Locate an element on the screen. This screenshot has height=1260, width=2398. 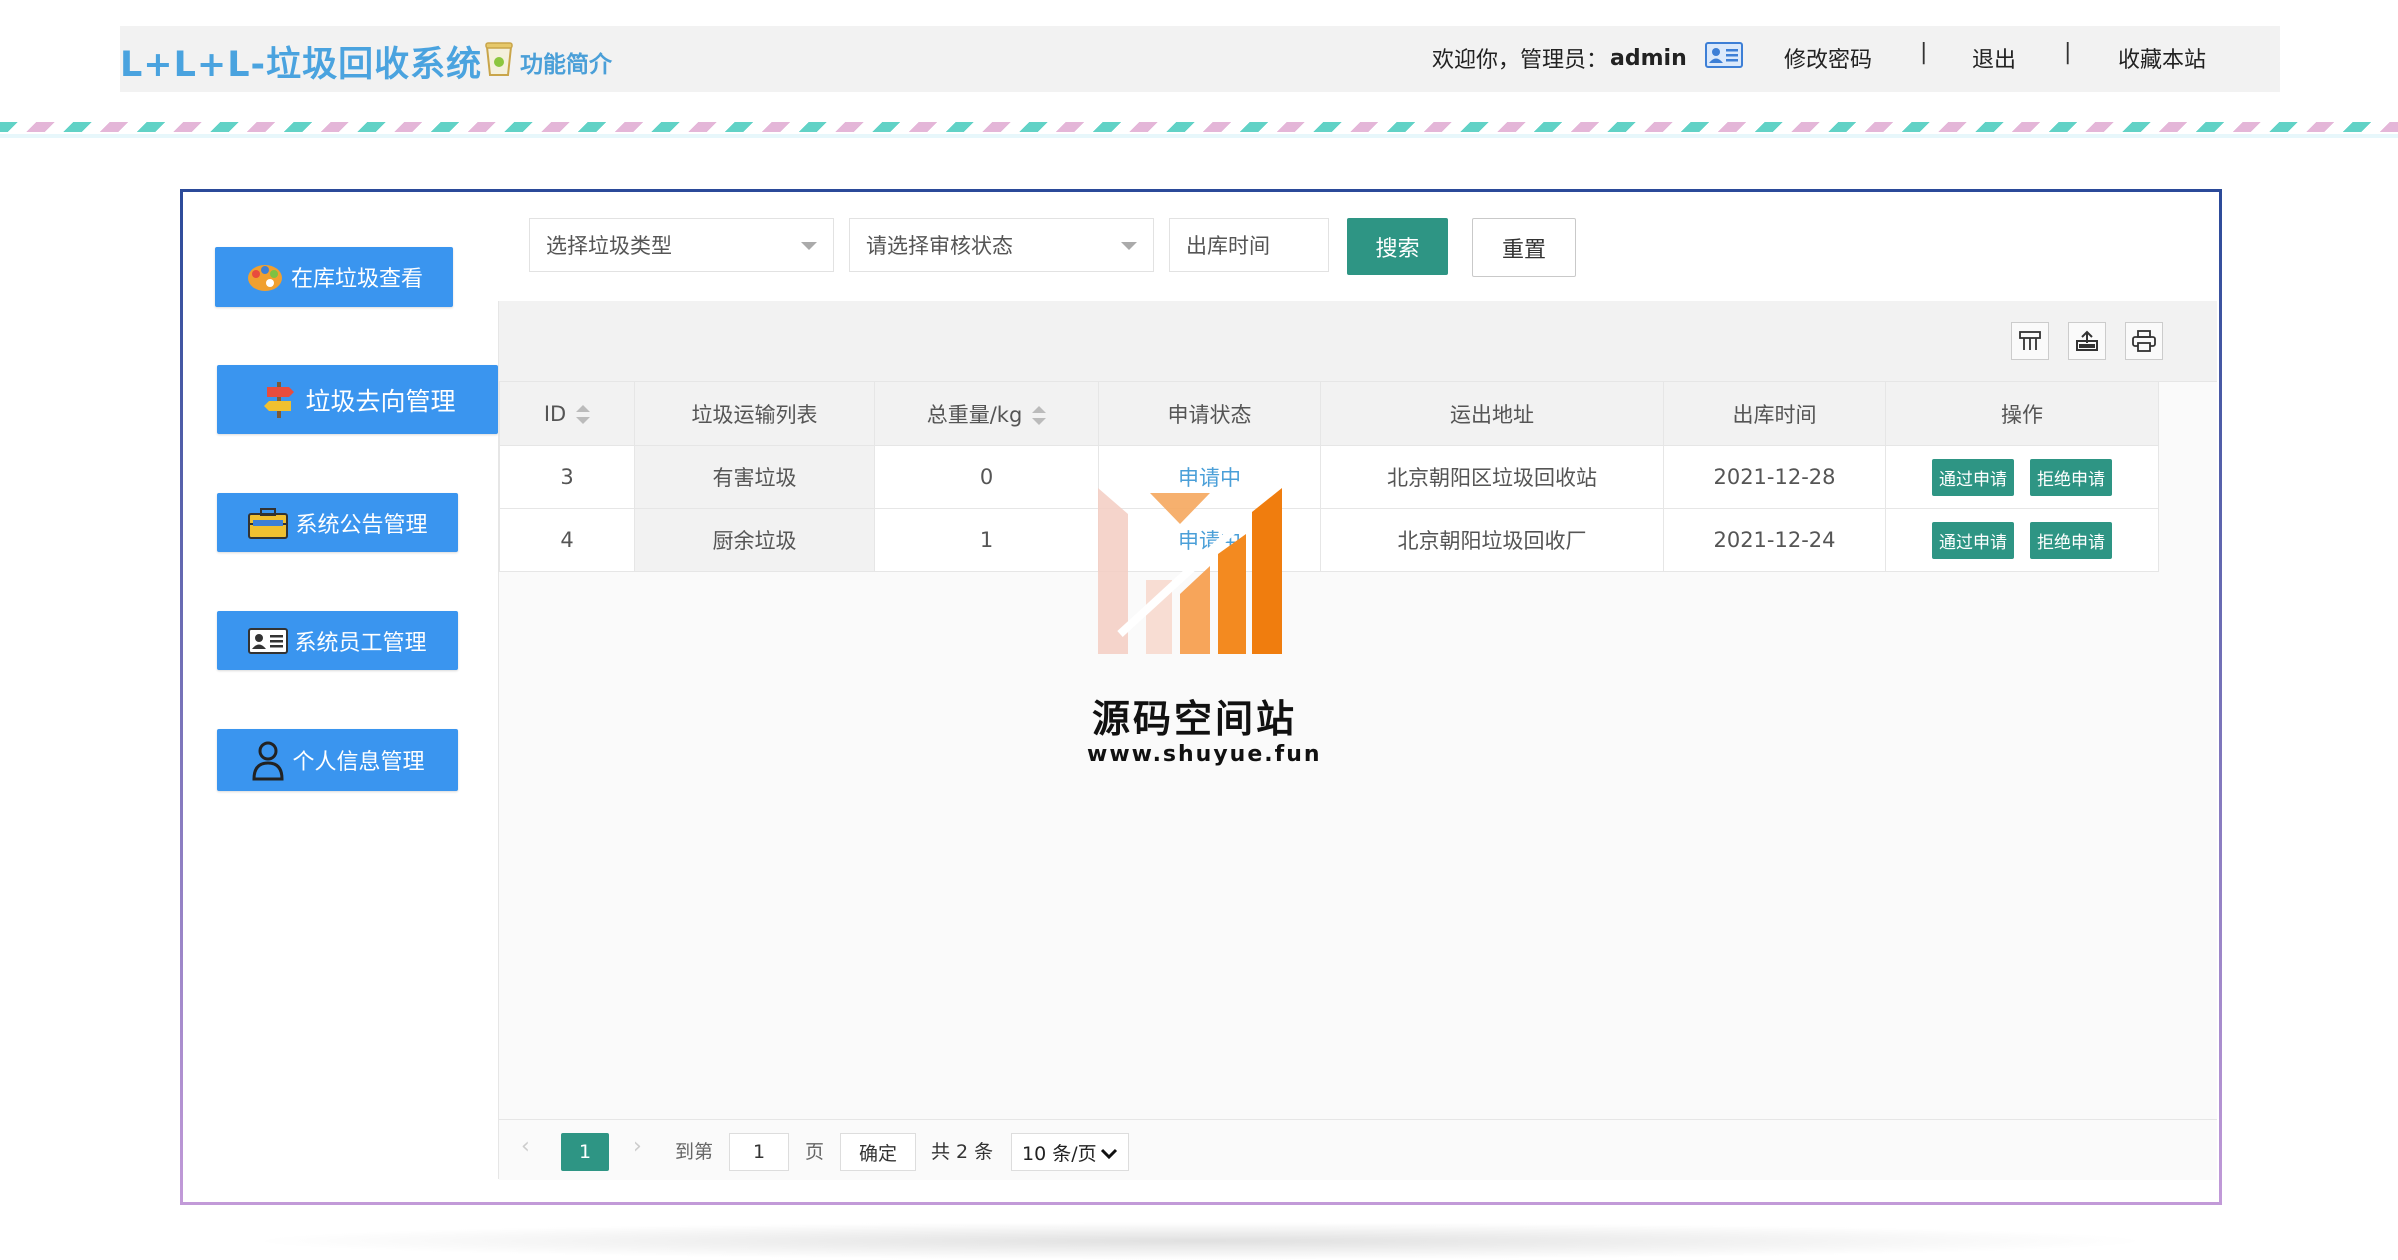
sidebar-item-announcement: 系统公告管理 is located at coordinates (337, 522).